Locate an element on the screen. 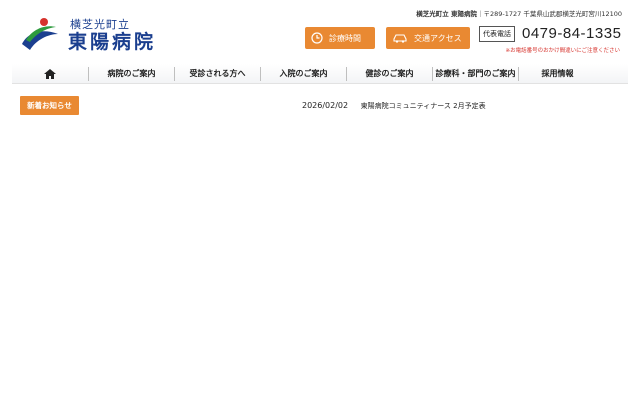  address-text: ｜〒289-1727 千葉県山武郡横芝光町宮川12100 is located at coordinates (549, 14).